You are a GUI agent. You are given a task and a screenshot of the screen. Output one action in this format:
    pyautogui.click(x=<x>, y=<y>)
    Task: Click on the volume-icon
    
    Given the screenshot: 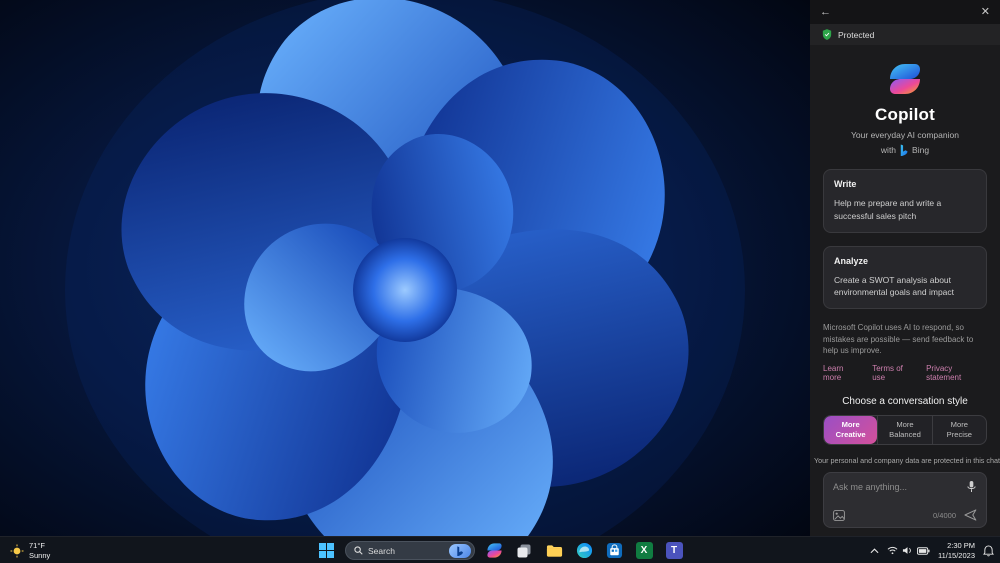 What is the action you would take?
    pyautogui.click(x=906, y=550)
    